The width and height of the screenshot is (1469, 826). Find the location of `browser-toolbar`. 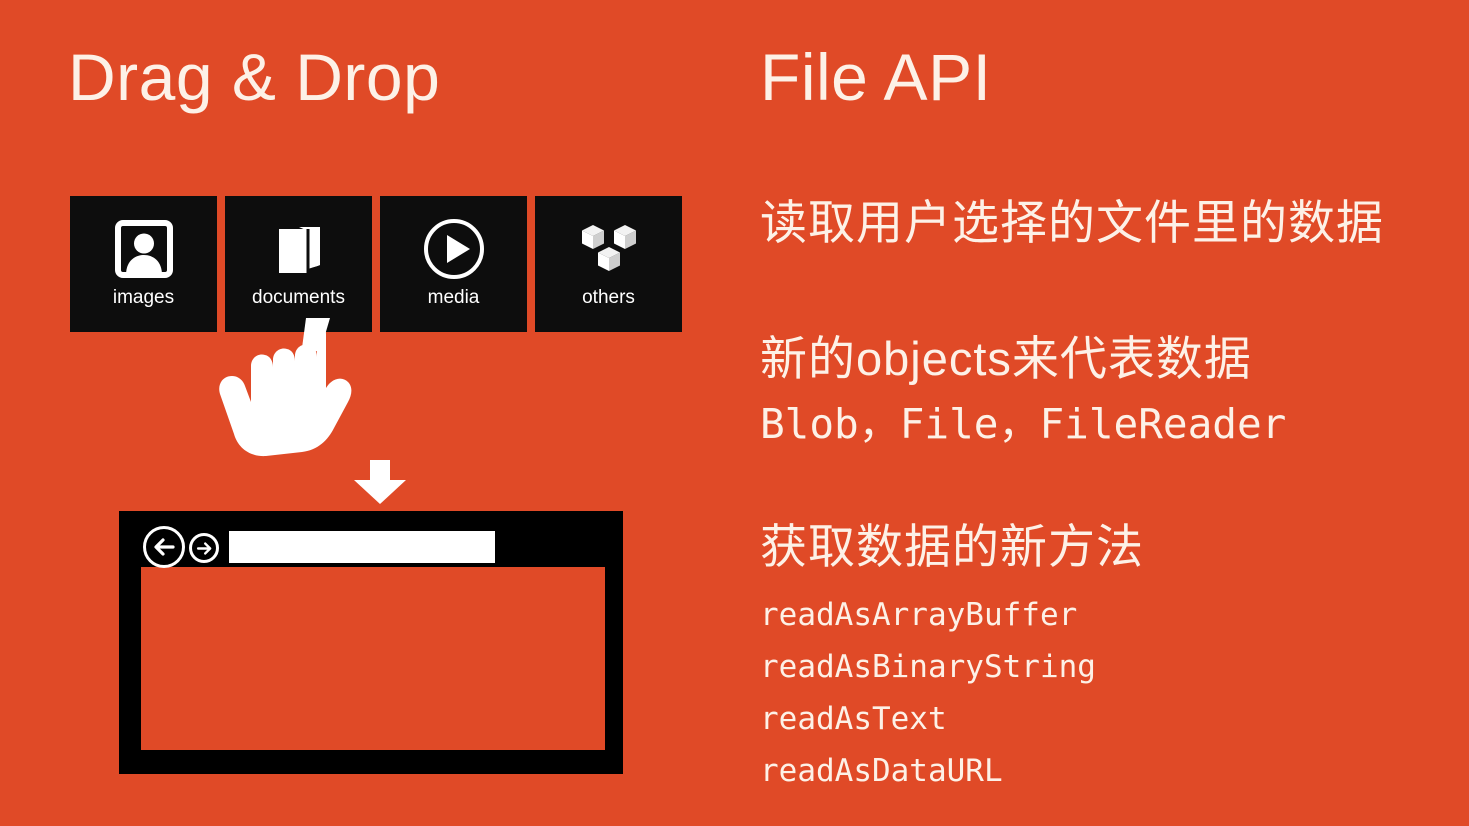

browser-toolbar is located at coordinates (370, 545).